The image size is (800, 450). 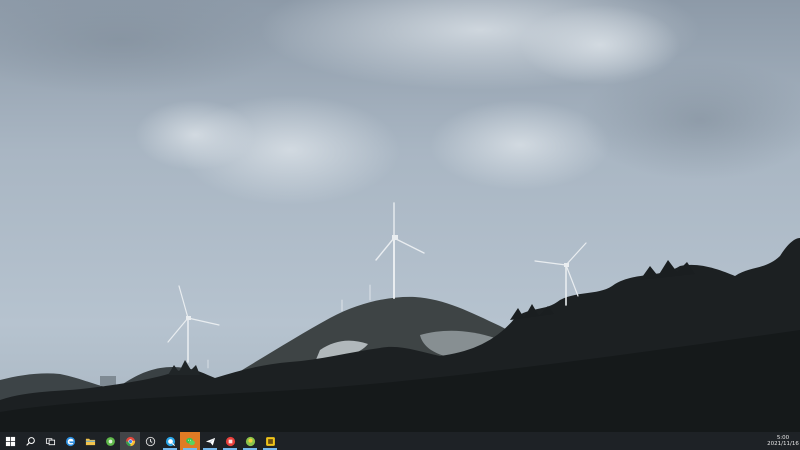 I want to click on search-button, so click(x=30, y=441).